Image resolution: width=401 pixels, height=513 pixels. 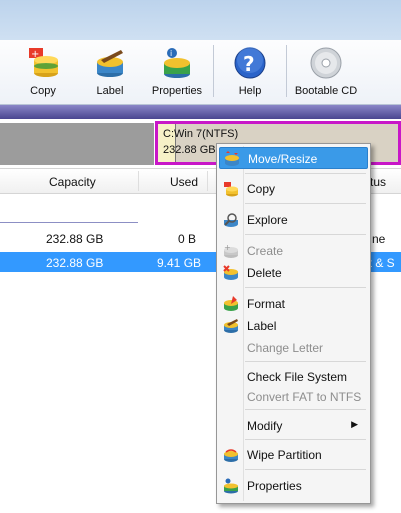 I want to click on cell-used: 0 B, so click(x=187, y=239).